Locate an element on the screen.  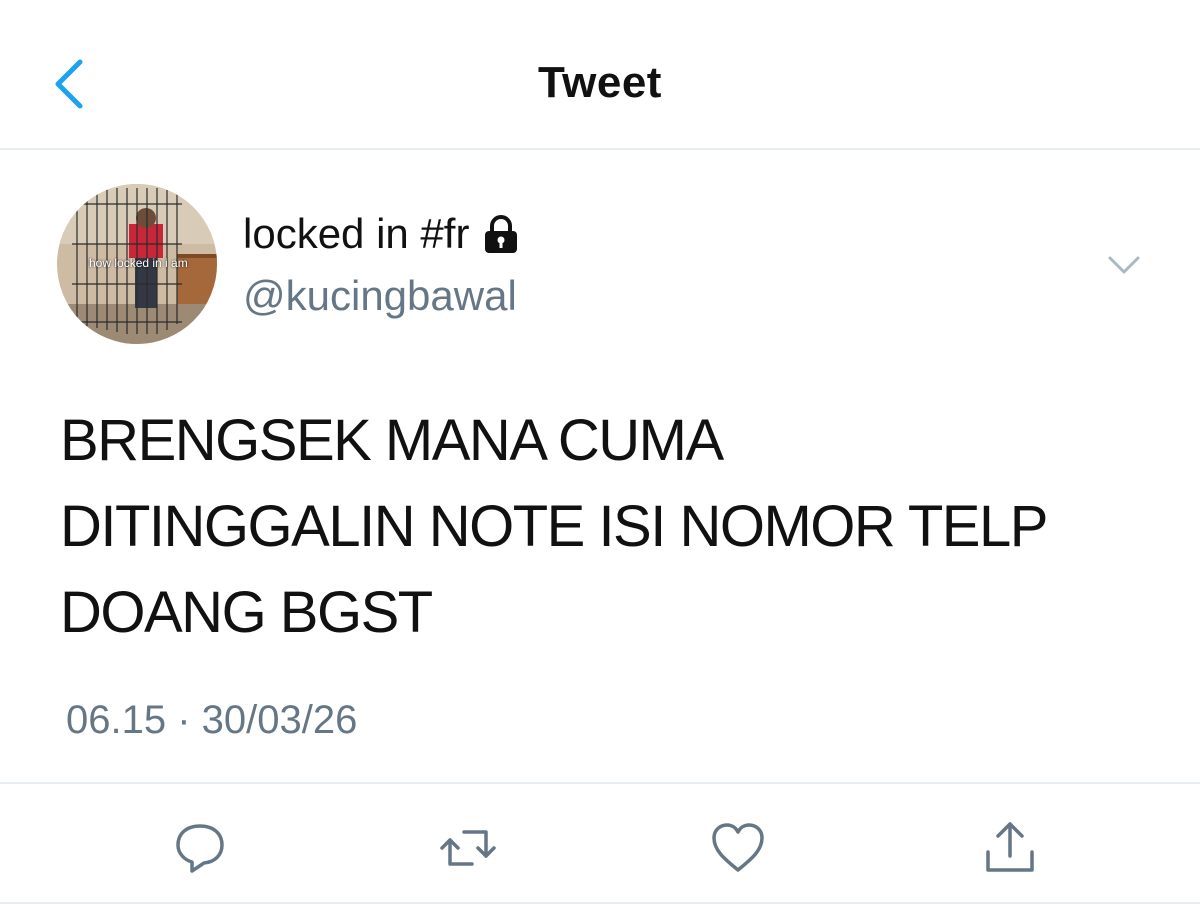
retweet-icon is located at coordinates (468, 848).